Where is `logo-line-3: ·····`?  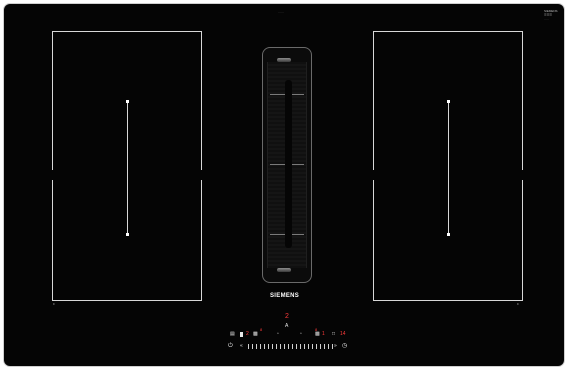
logo-line-3: ····· is located at coordinates (546, 19).